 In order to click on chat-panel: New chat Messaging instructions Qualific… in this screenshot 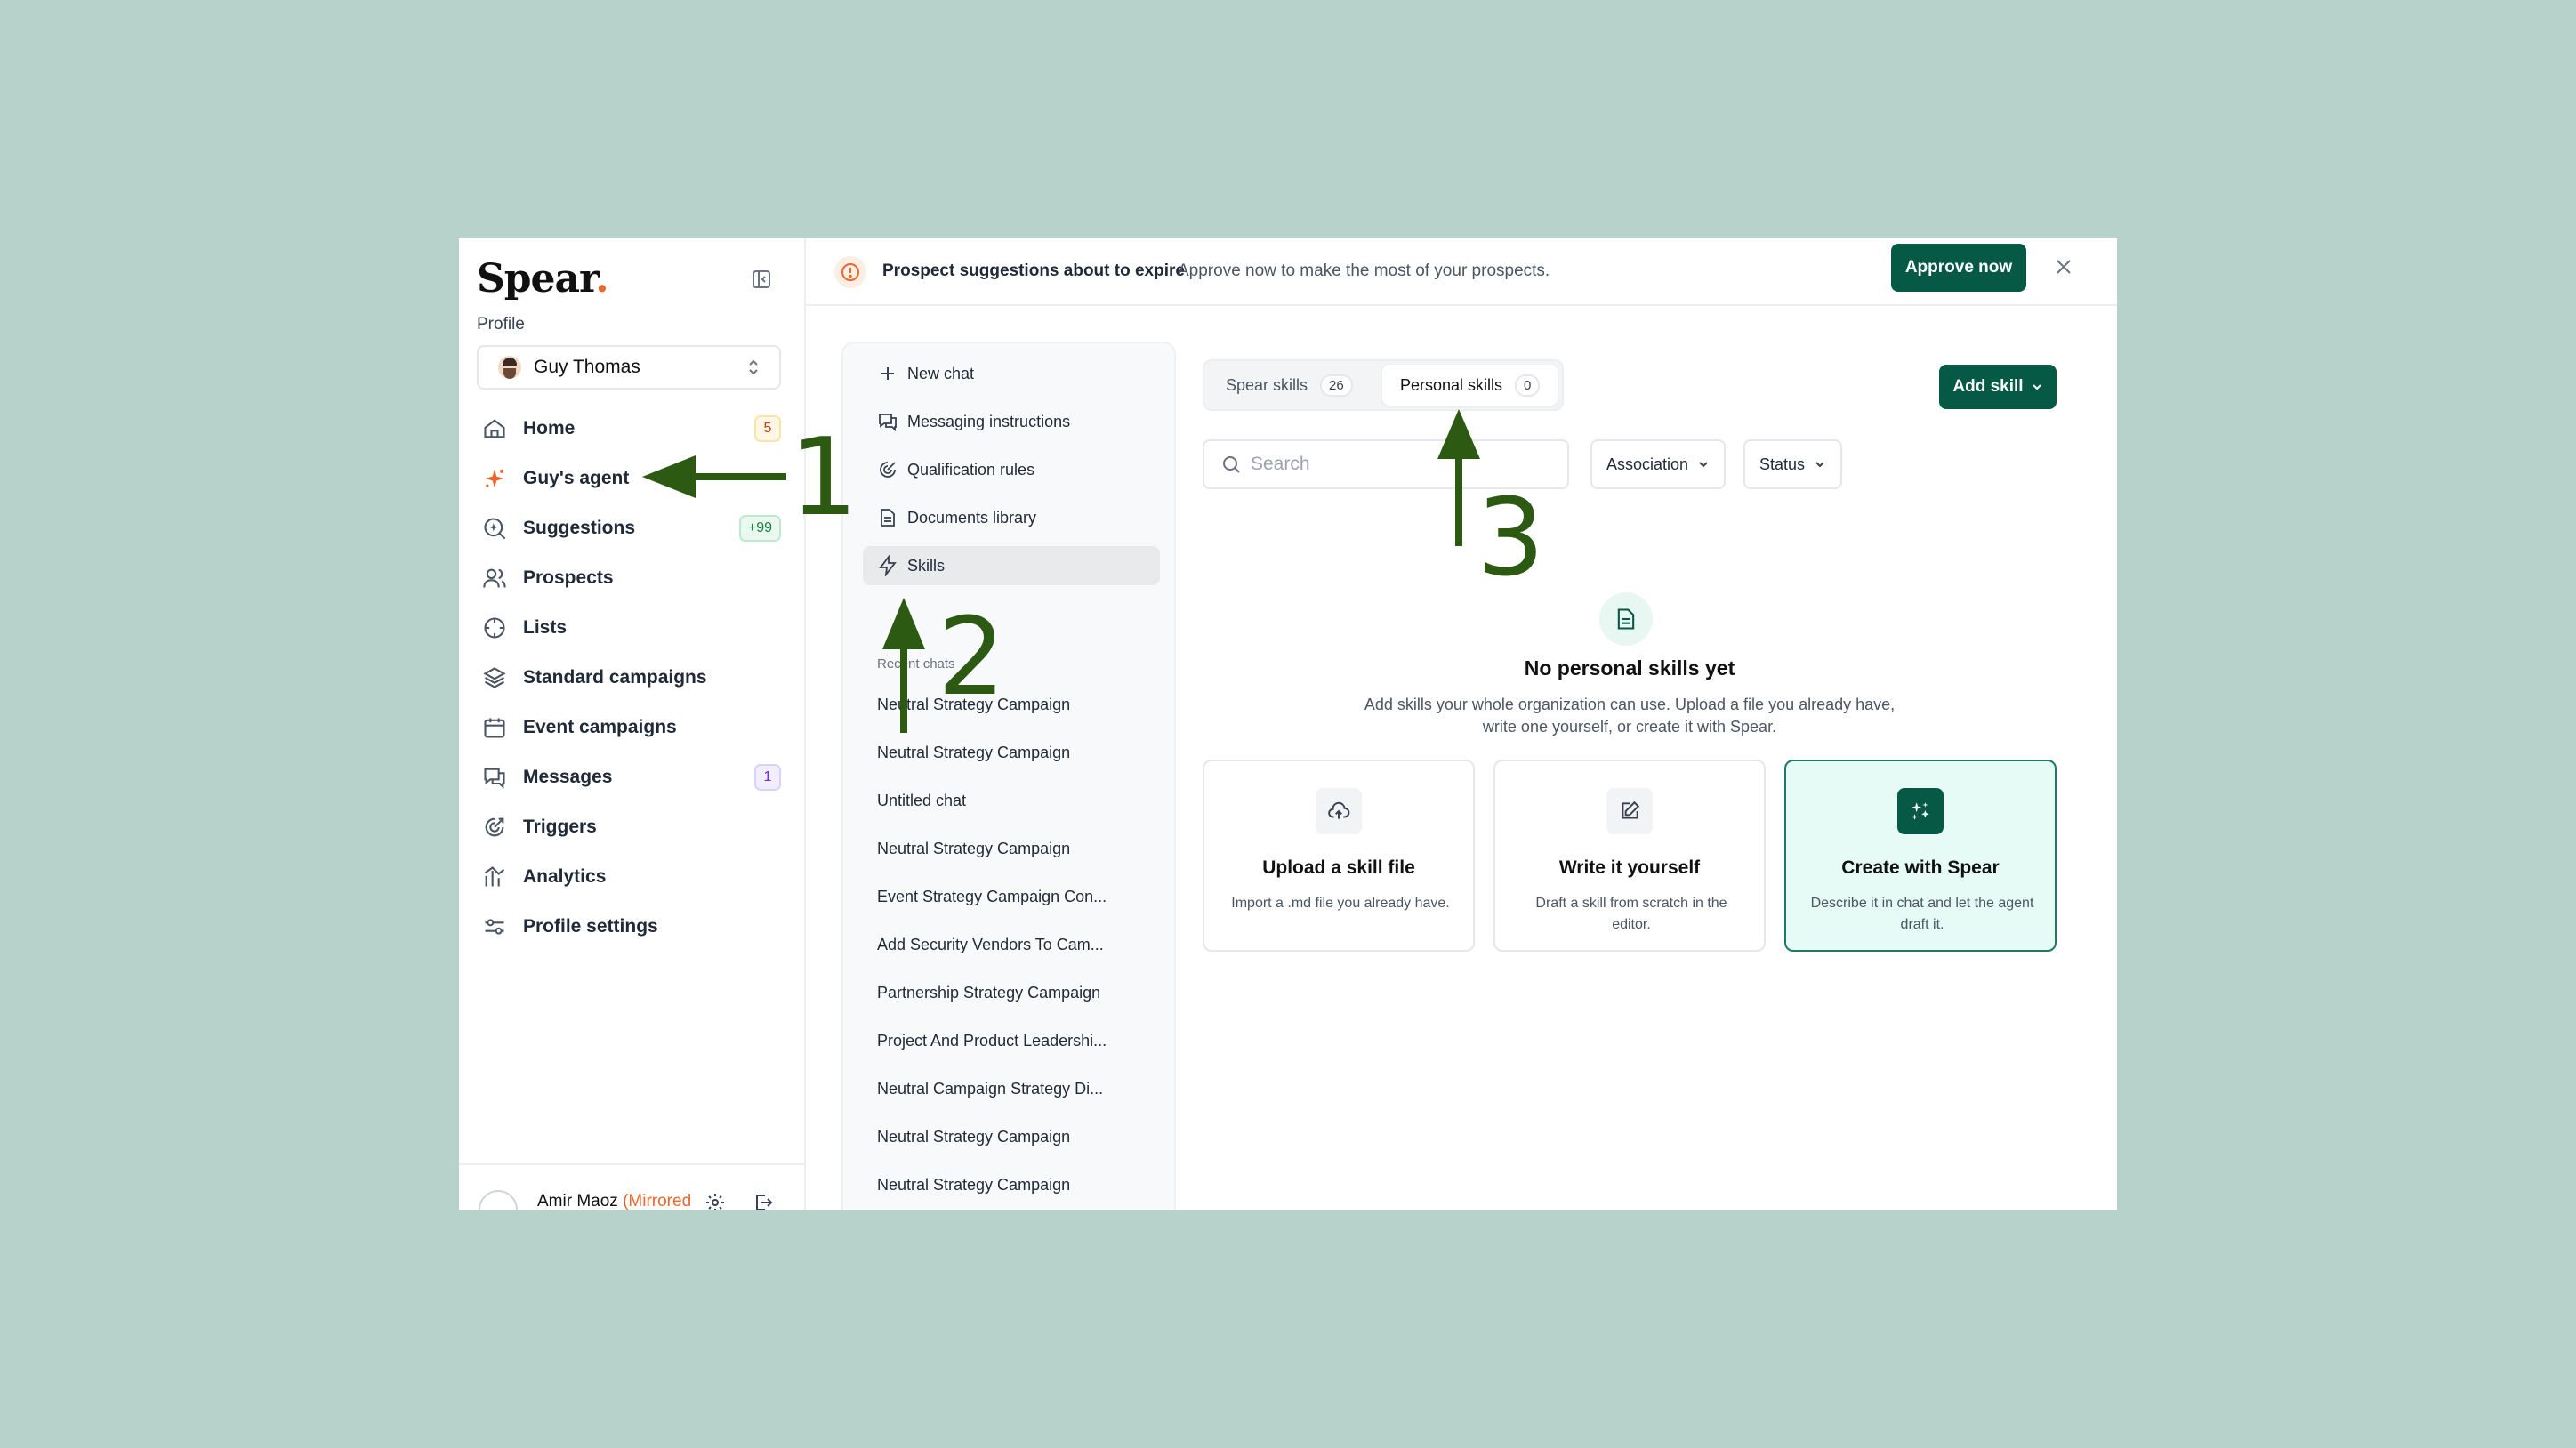, I will do `click(1008, 776)`.